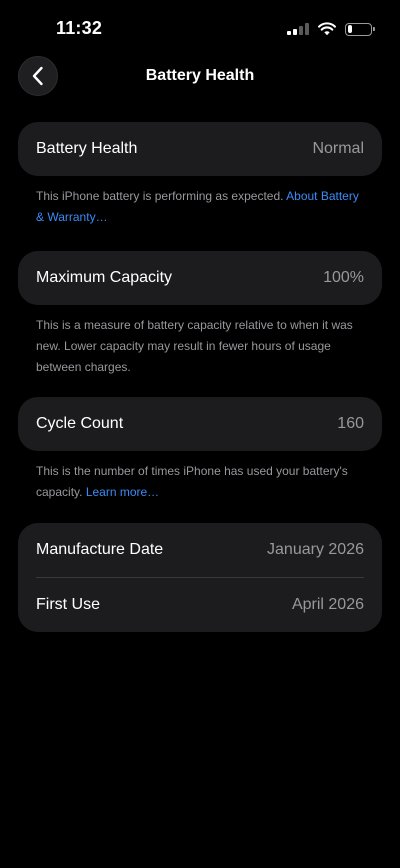 Image resolution: width=400 pixels, height=868 pixels. I want to click on cycle-count-card: Cycle Count 160, so click(200, 424).